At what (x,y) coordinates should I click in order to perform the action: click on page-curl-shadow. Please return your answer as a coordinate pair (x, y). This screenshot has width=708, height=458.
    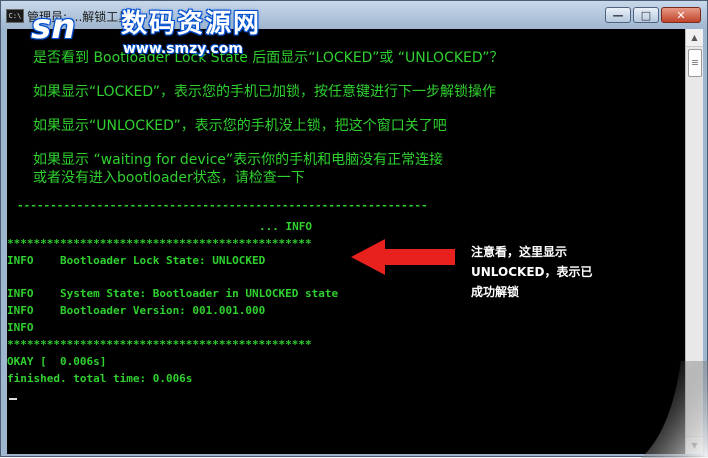
    Looking at the image, I should click on (674, 409).